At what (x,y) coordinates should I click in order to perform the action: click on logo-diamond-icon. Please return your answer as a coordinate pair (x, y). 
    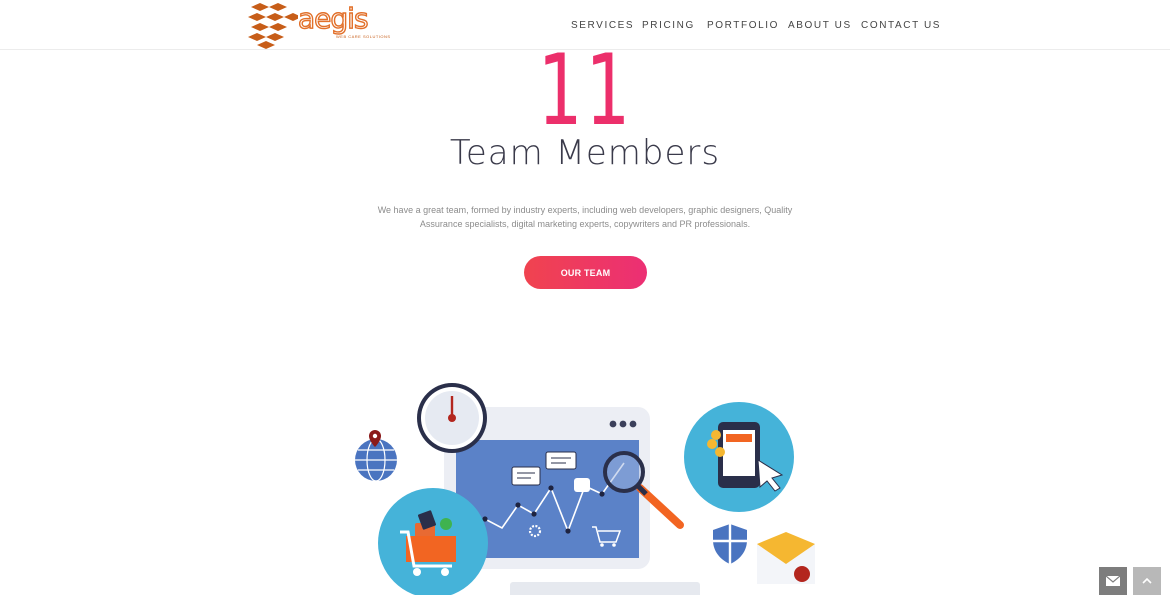
    Looking at the image, I should click on (275, 26).